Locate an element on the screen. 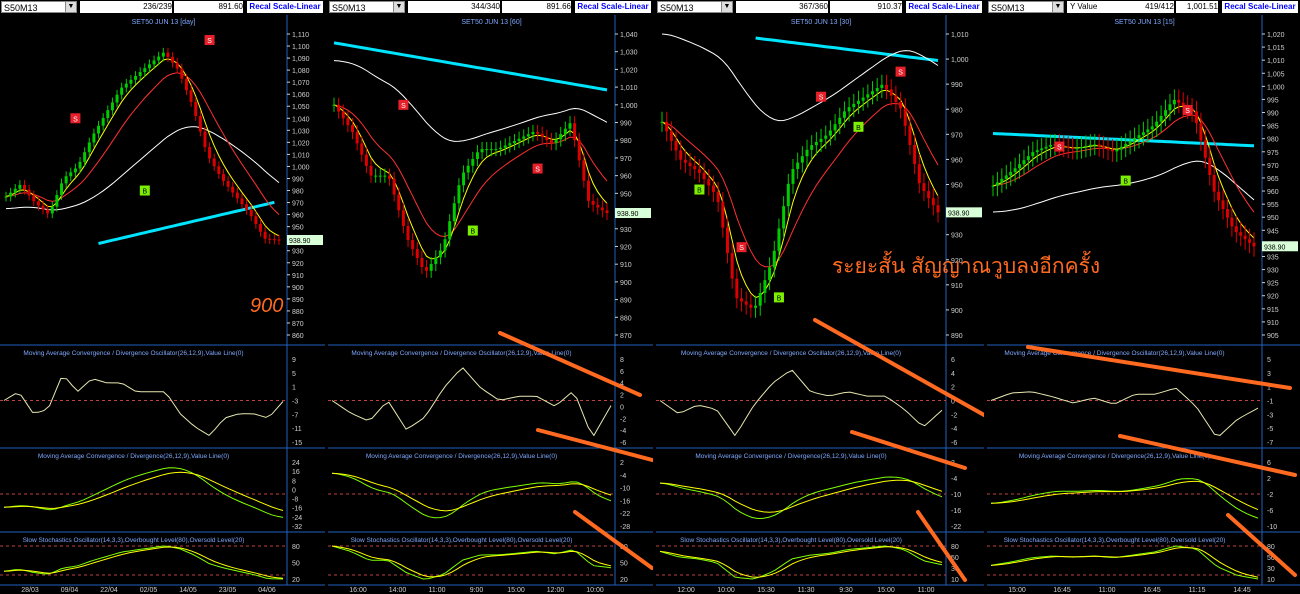 Image resolution: width=1300 pixels, height=594 pixels. time-axis-label: 14:45 is located at coordinates (1242, 590).